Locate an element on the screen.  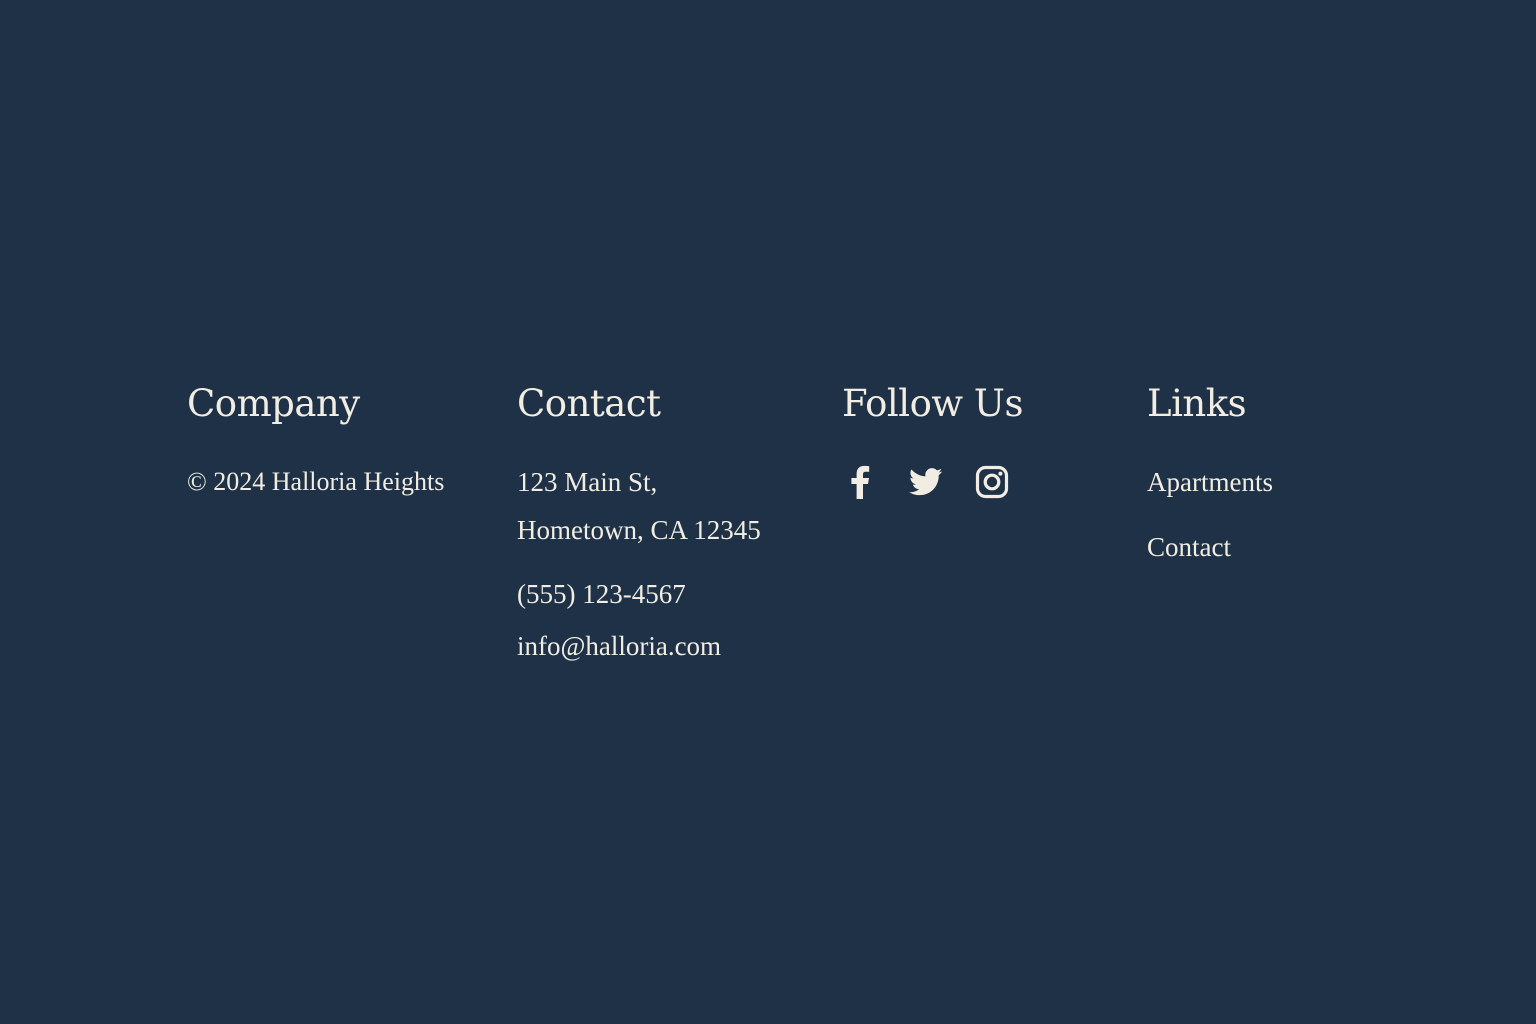
instagram-icon is located at coordinates (992, 482).